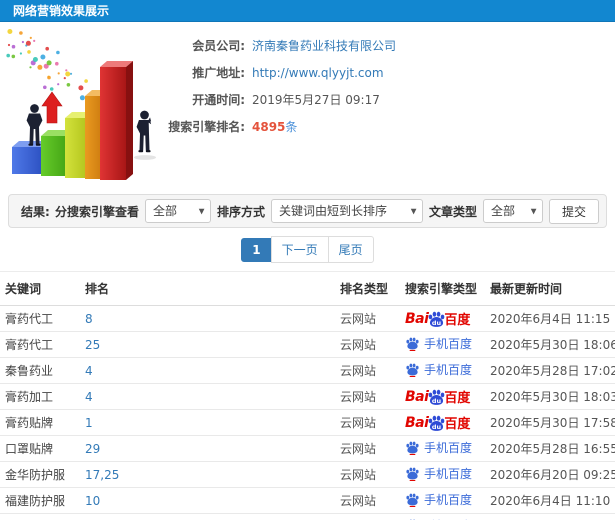 This screenshot has height=520, width=615. Describe the element at coordinates (550, 396) in the screenshot. I see `update-time-cell: 2020年5月30日 18:03` at that location.